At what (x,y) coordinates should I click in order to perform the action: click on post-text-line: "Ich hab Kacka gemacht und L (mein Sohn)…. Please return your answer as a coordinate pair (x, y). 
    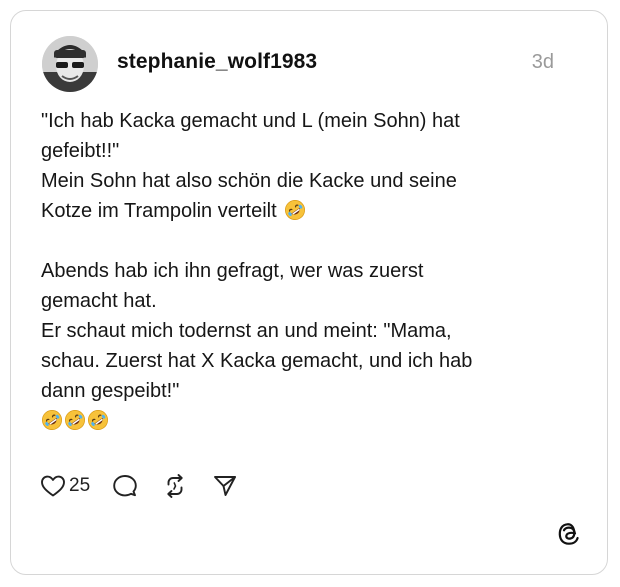
    Looking at the image, I should click on (250, 121).